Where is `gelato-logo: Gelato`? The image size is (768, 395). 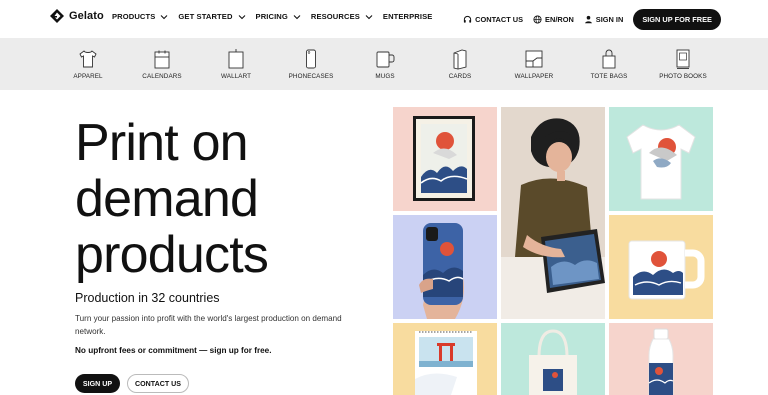 gelato-logo: Gelato is located at coordinates (77, 16).